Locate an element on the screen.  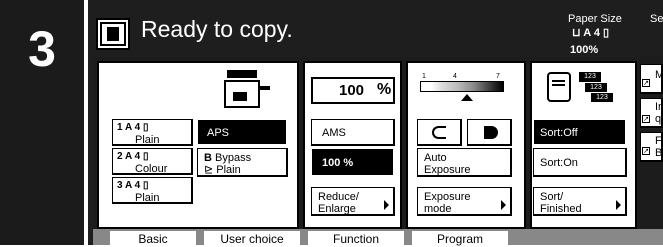
sort-off-label: Sort:Off is located at coordinates (559, 133).